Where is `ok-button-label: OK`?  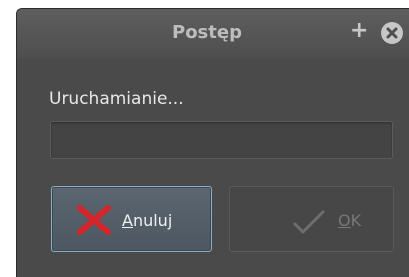 ok-button-label: OK is located at coordinates (349, 220).